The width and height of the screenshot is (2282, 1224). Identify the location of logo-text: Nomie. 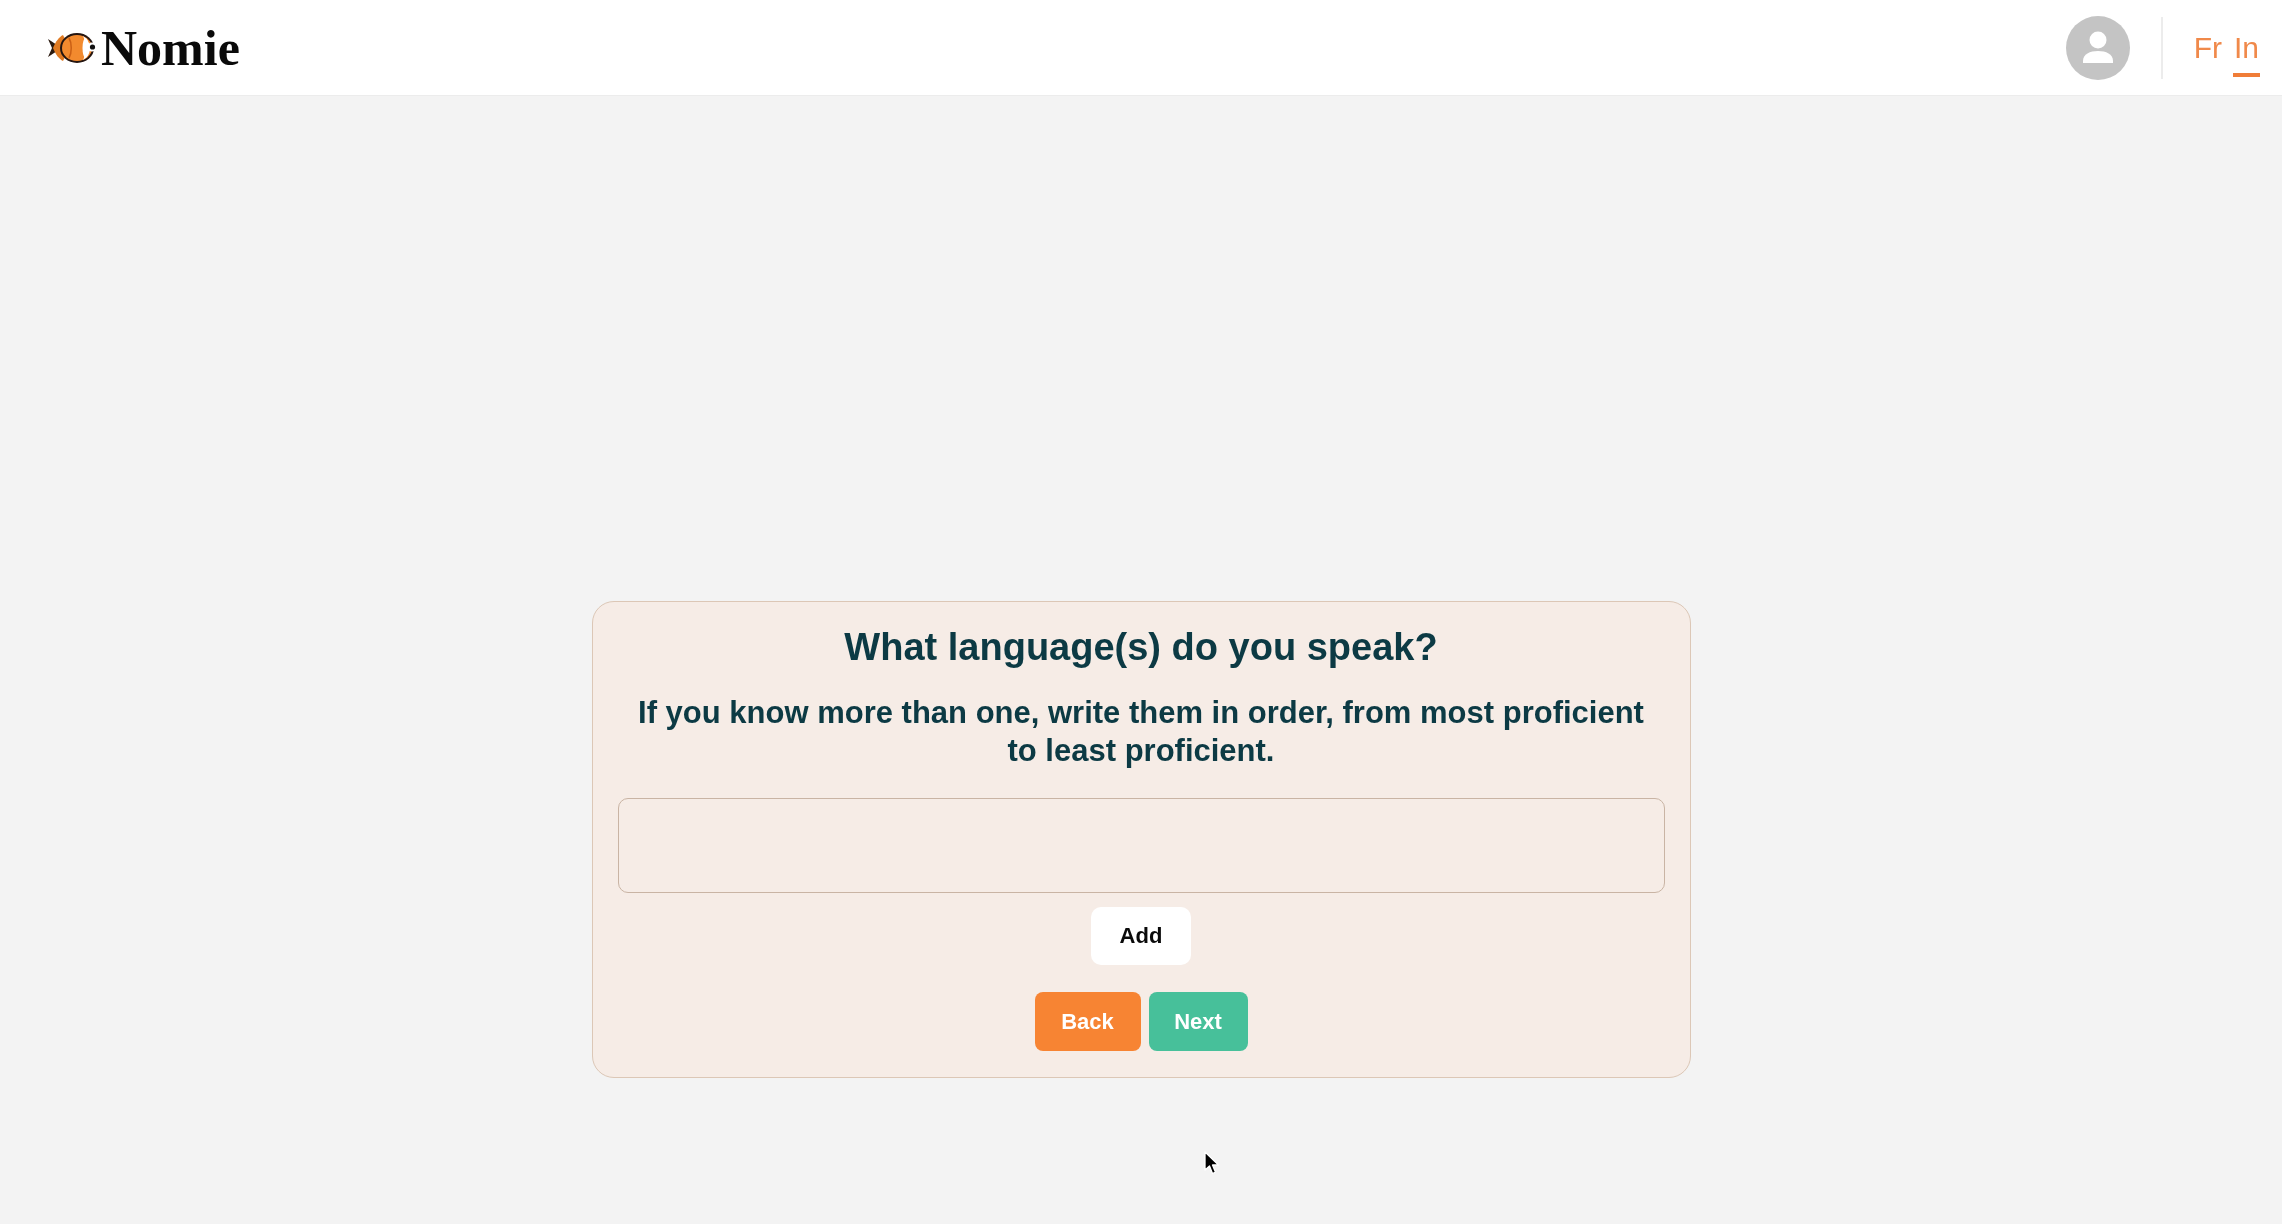
(170, 47).